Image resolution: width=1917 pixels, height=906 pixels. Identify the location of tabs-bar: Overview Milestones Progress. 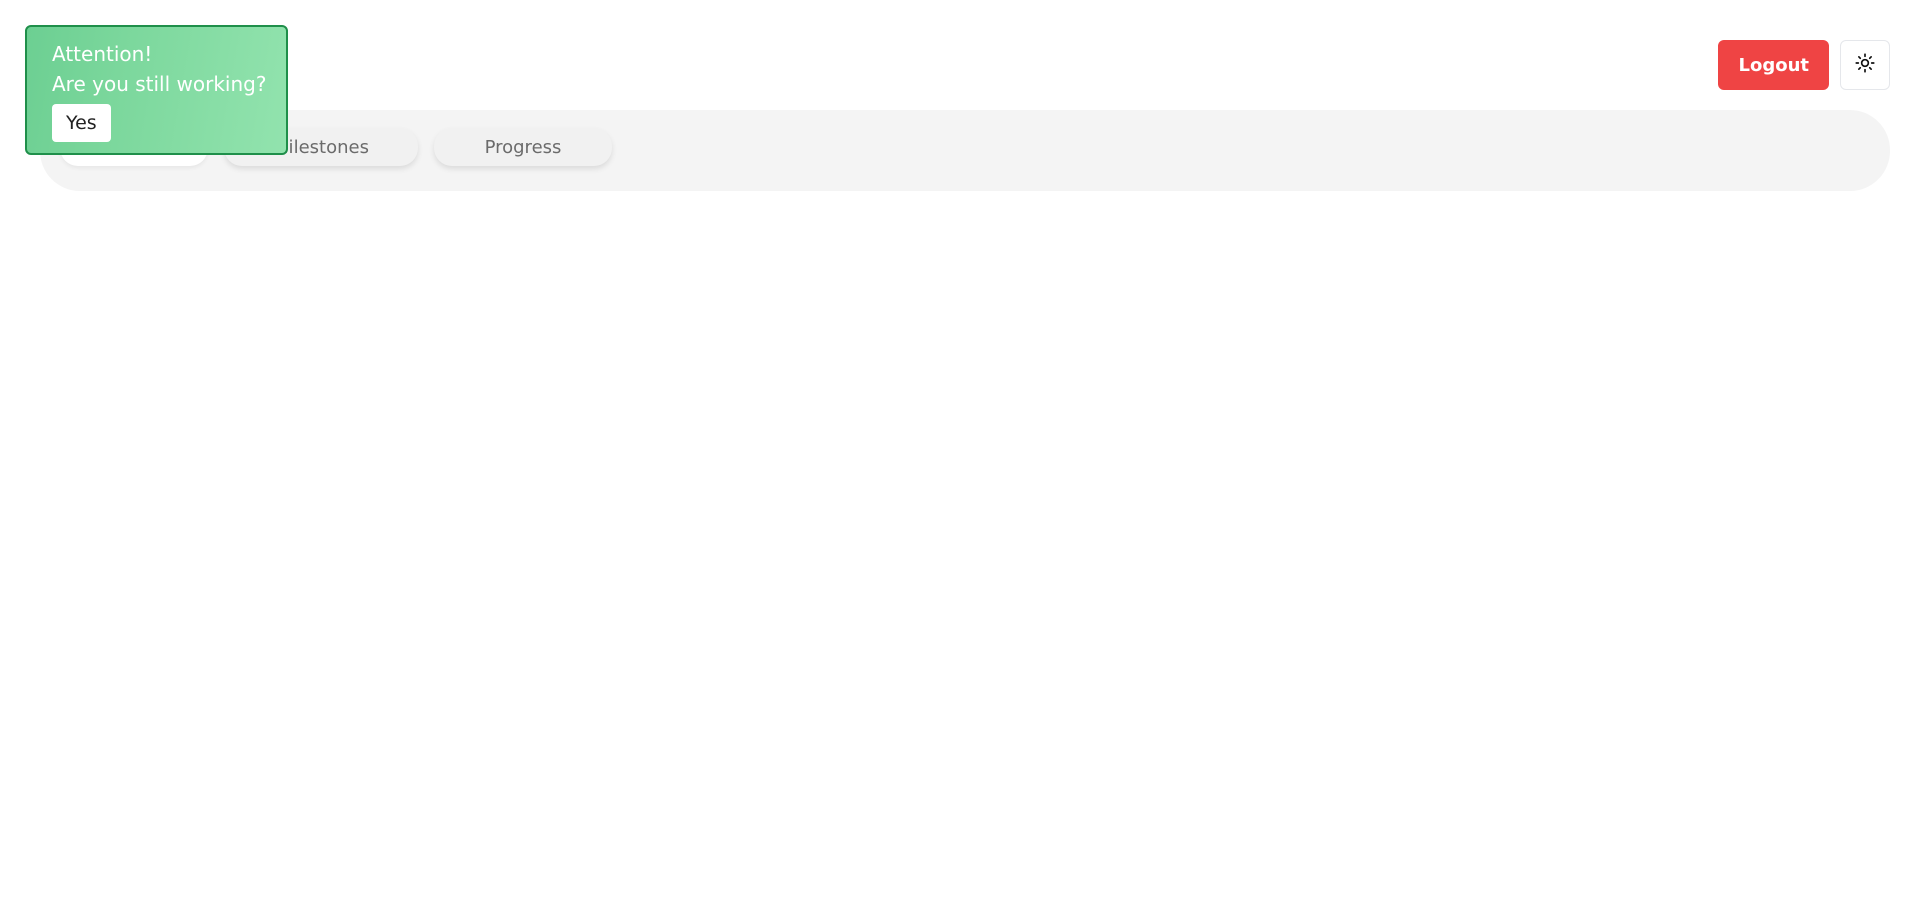
(965, 150).